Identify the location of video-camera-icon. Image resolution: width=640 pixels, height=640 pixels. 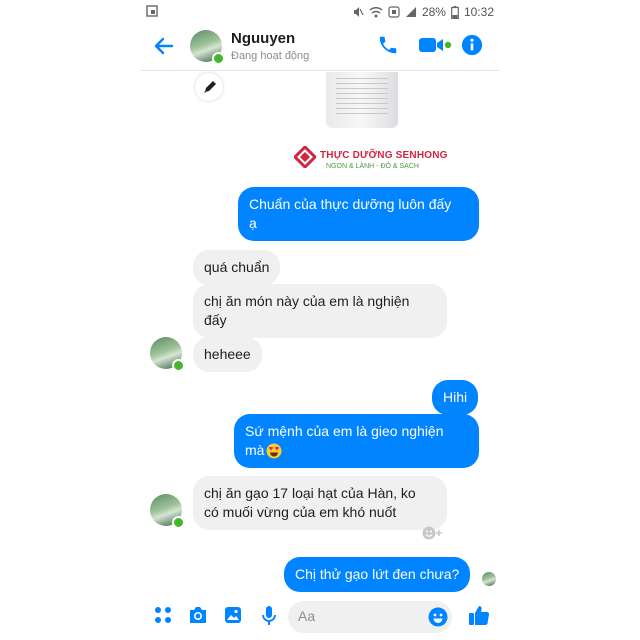
(435, 45).